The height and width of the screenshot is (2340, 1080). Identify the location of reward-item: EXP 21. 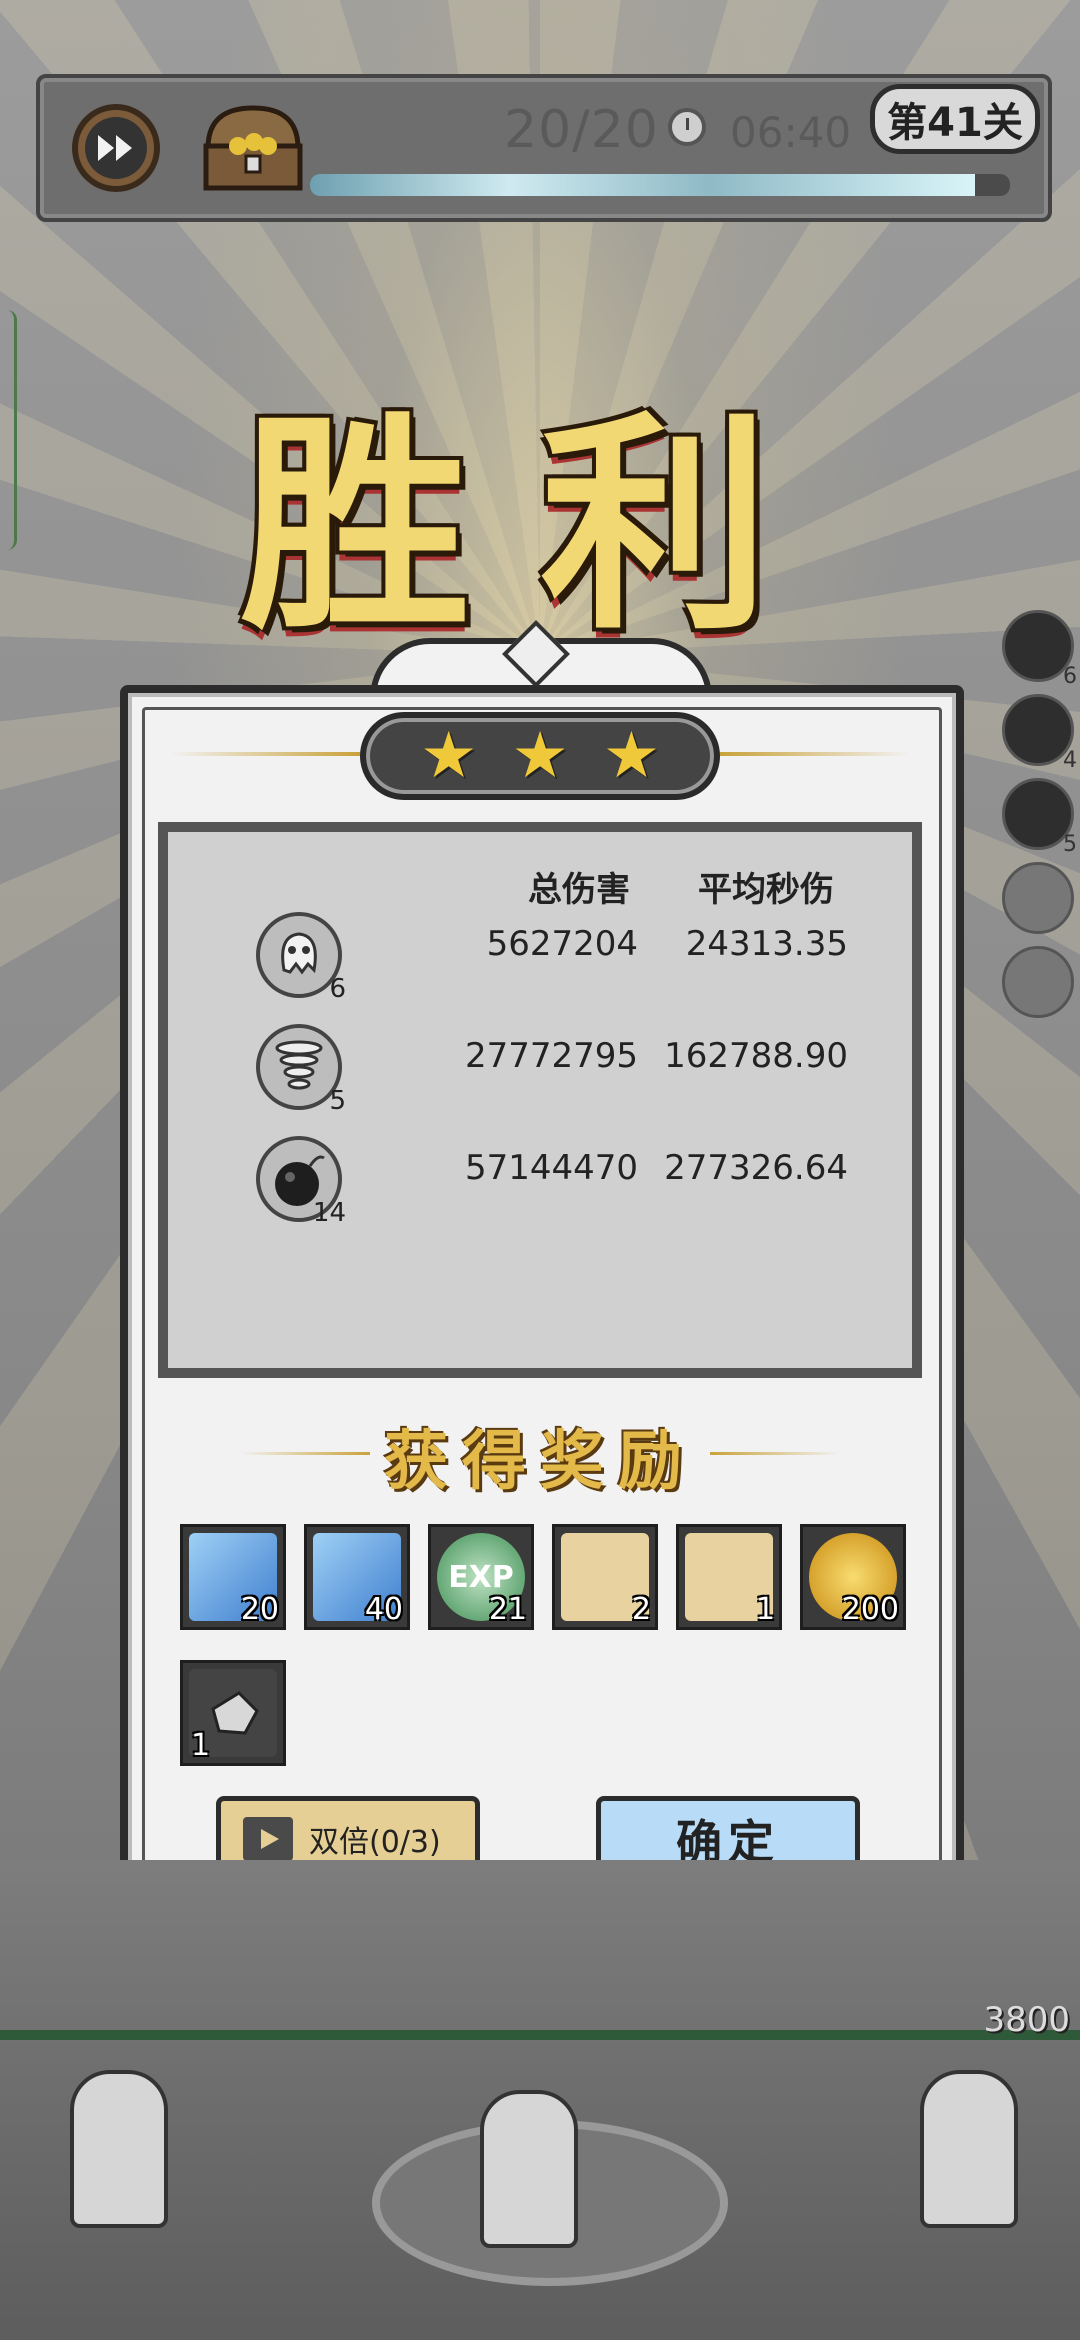
(481, 1577).